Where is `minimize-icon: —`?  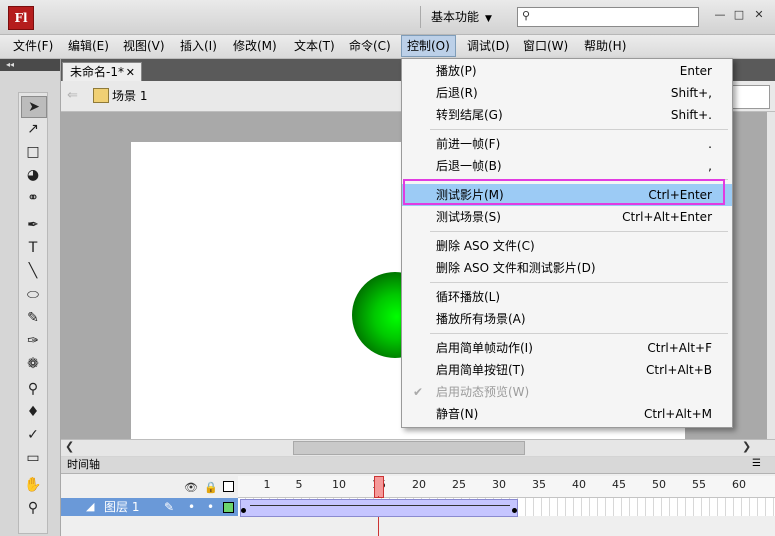
minimize-icon: — is located at coordinates (720, 15).